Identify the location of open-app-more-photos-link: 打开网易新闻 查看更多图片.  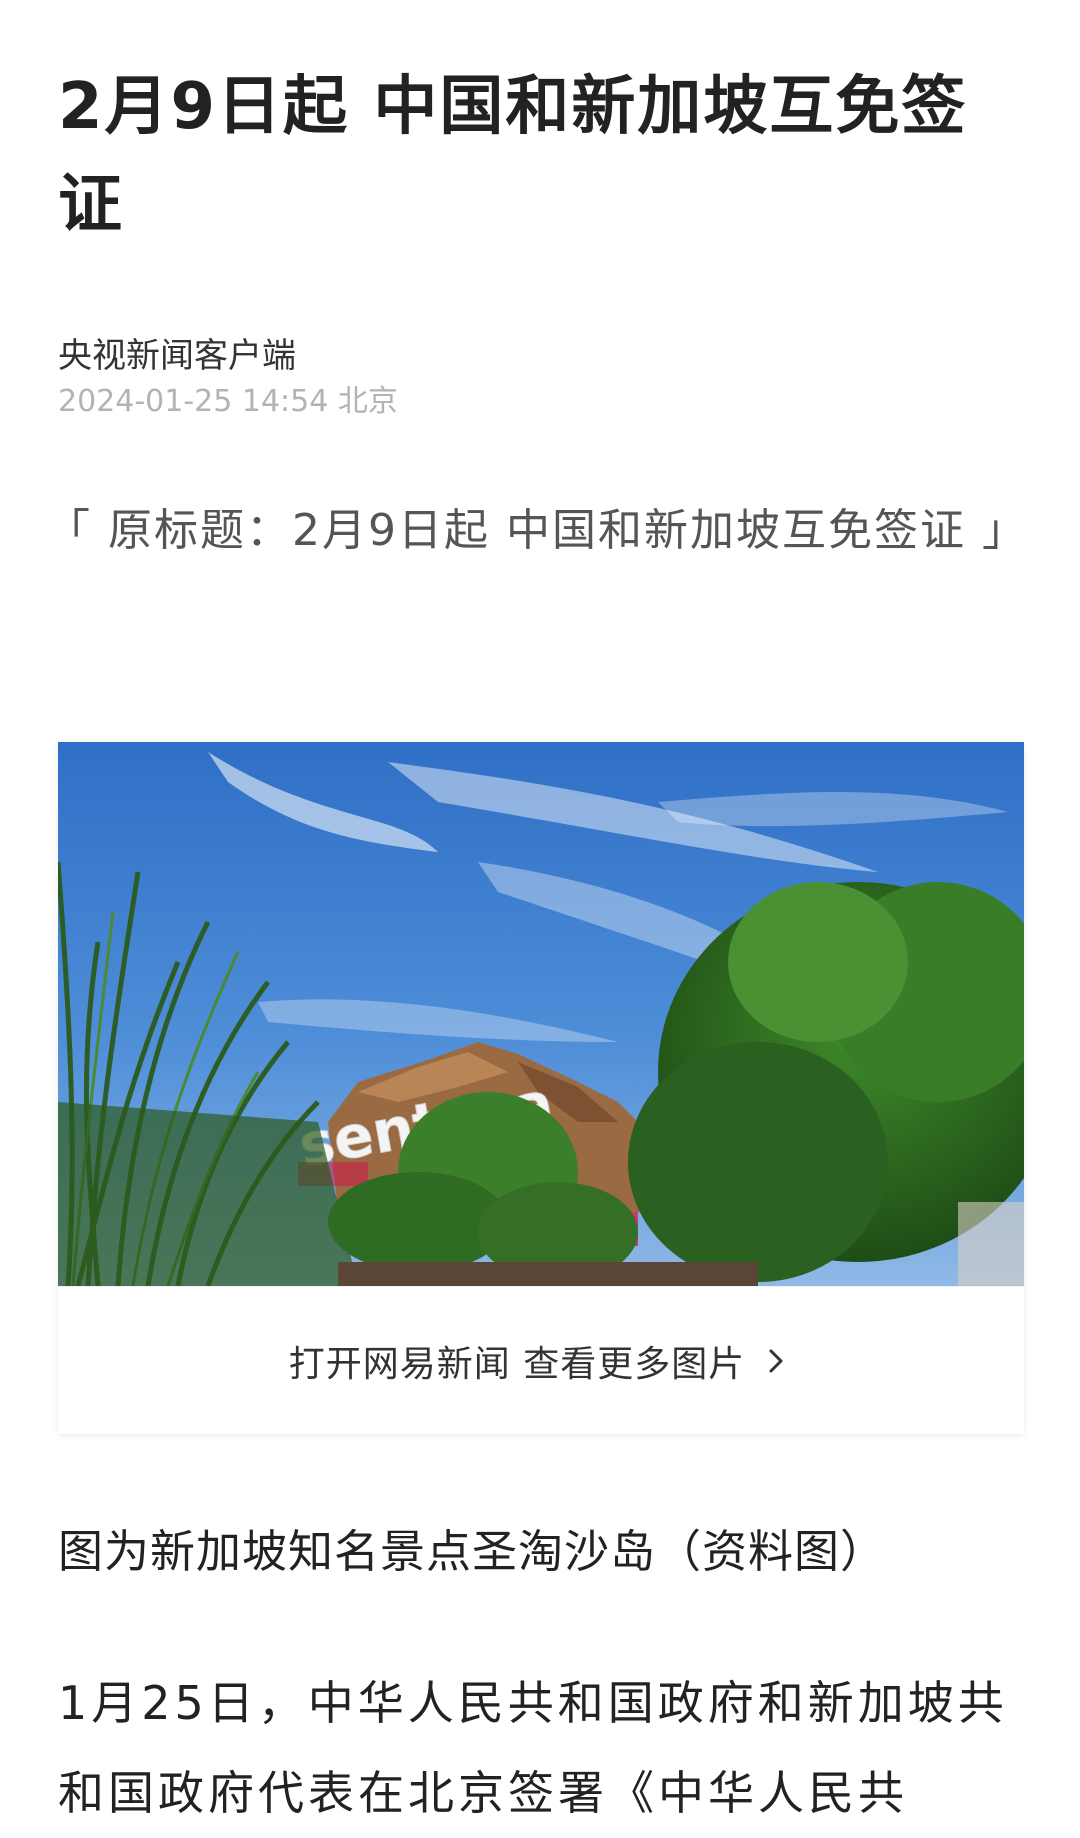
(541, 1360).